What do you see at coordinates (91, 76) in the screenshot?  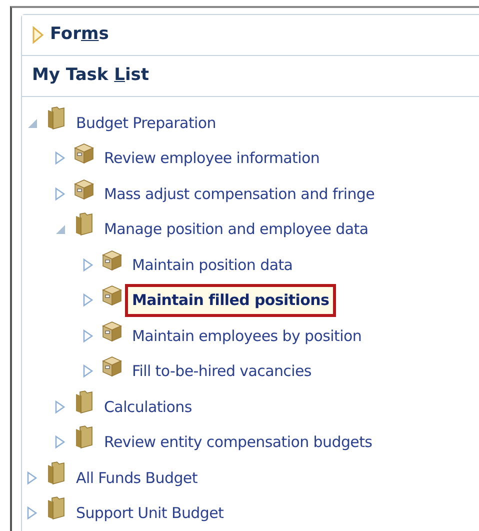 I see `section-header: My Task List` at bounding box center [91, 76].